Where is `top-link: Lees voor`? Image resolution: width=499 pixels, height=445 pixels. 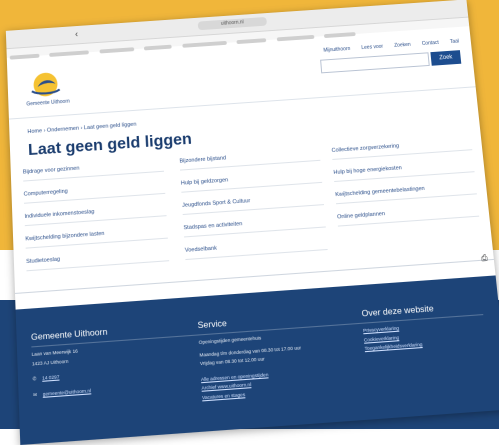
top-link: Lees voor is located at coordinates (372, 47).